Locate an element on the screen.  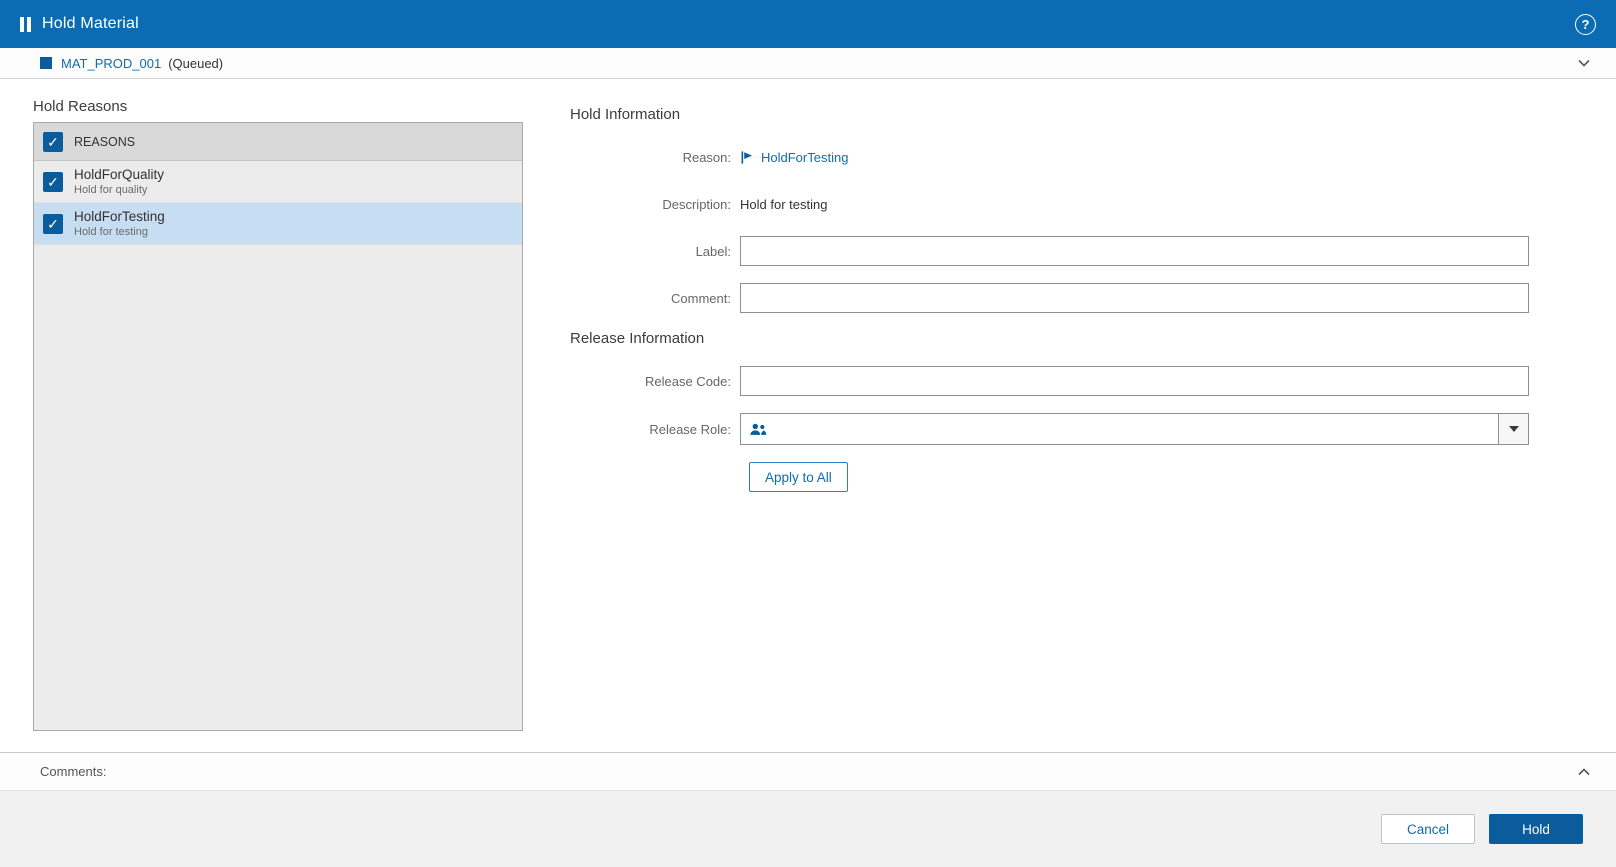
reason-value-link: HoldForTesting is located at coordinates (804, 157).